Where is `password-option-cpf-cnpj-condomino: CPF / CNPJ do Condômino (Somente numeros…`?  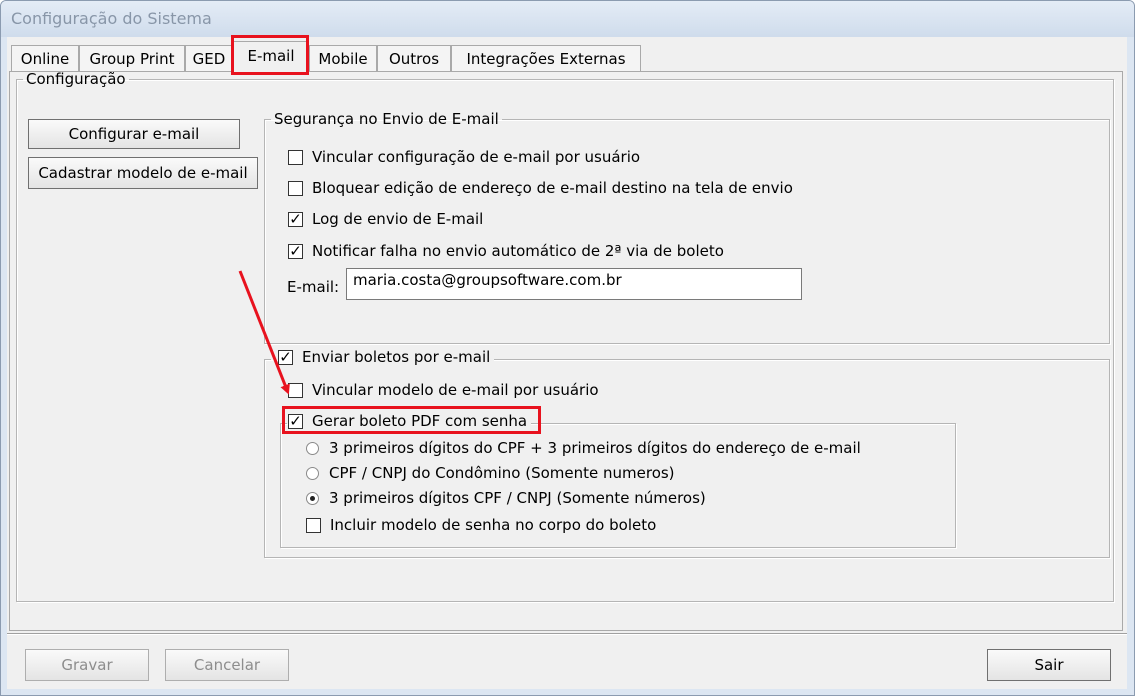
password-option-cpf-cnpj-condomino: CPF / CNPJ do Condômino (Somente numeros… is located at coordinates (490, 473).